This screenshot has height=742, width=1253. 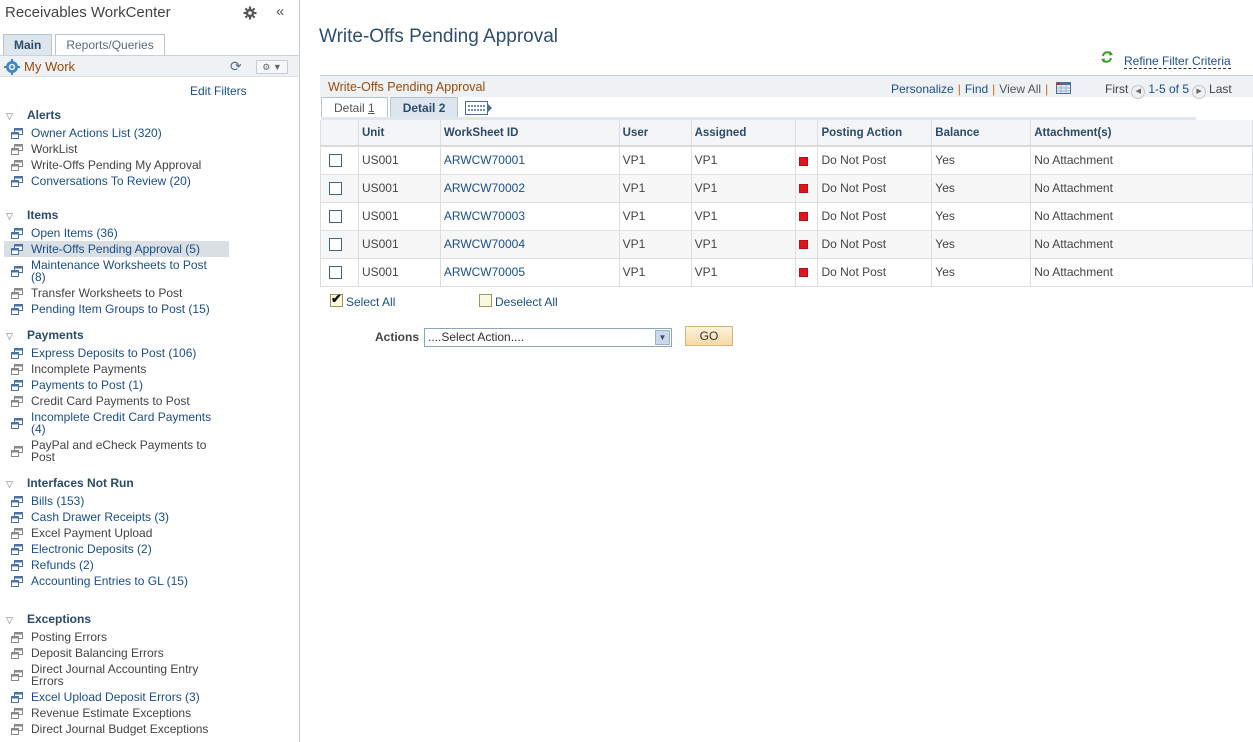 What do you see at coordinates (370, 302) in the screenshot?
I see `select-all-label: Select All` at bounding box center [370, 302].